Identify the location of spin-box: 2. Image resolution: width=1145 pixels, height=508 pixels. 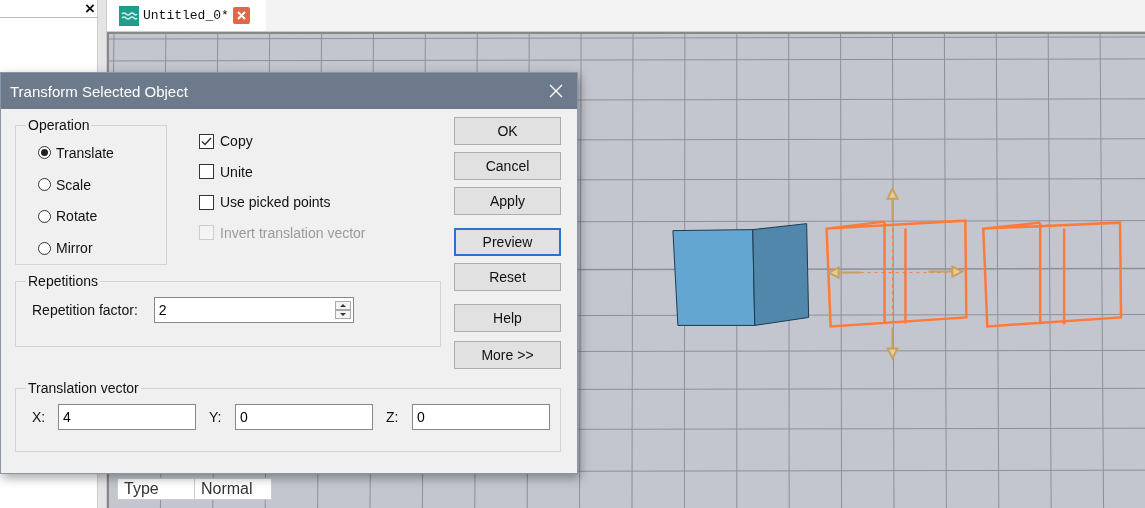
(253, 310).